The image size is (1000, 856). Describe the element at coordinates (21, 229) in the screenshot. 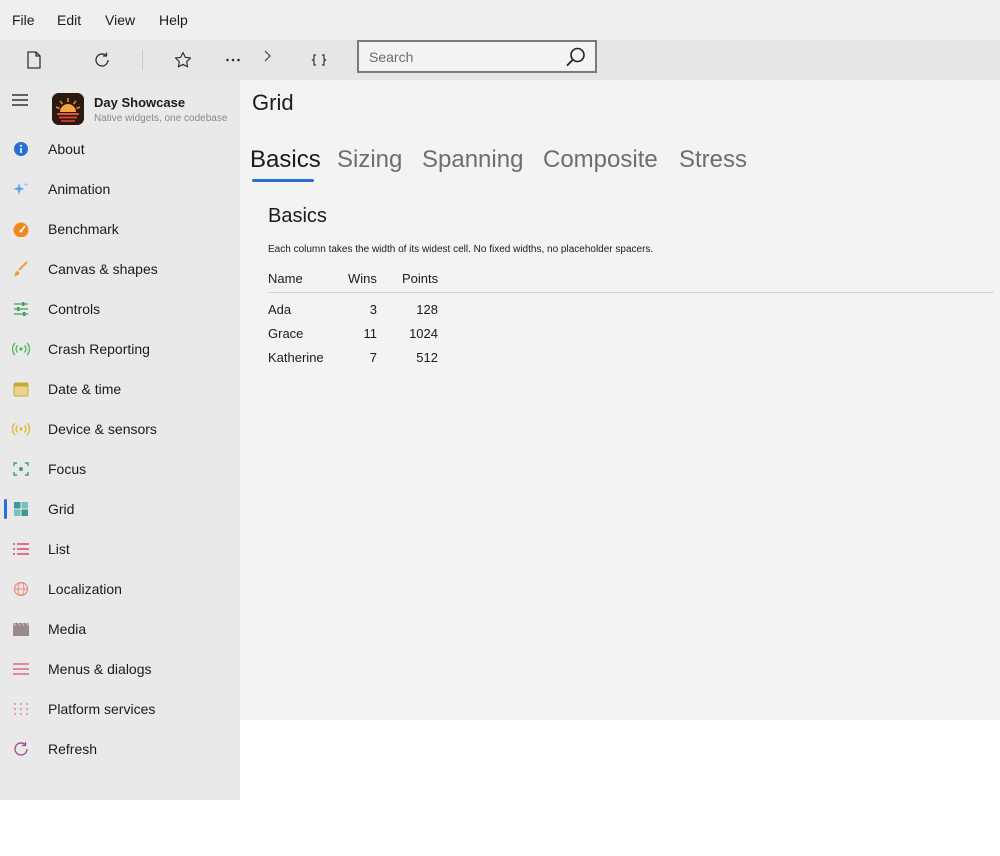

I see `gauge-icon` at that location.